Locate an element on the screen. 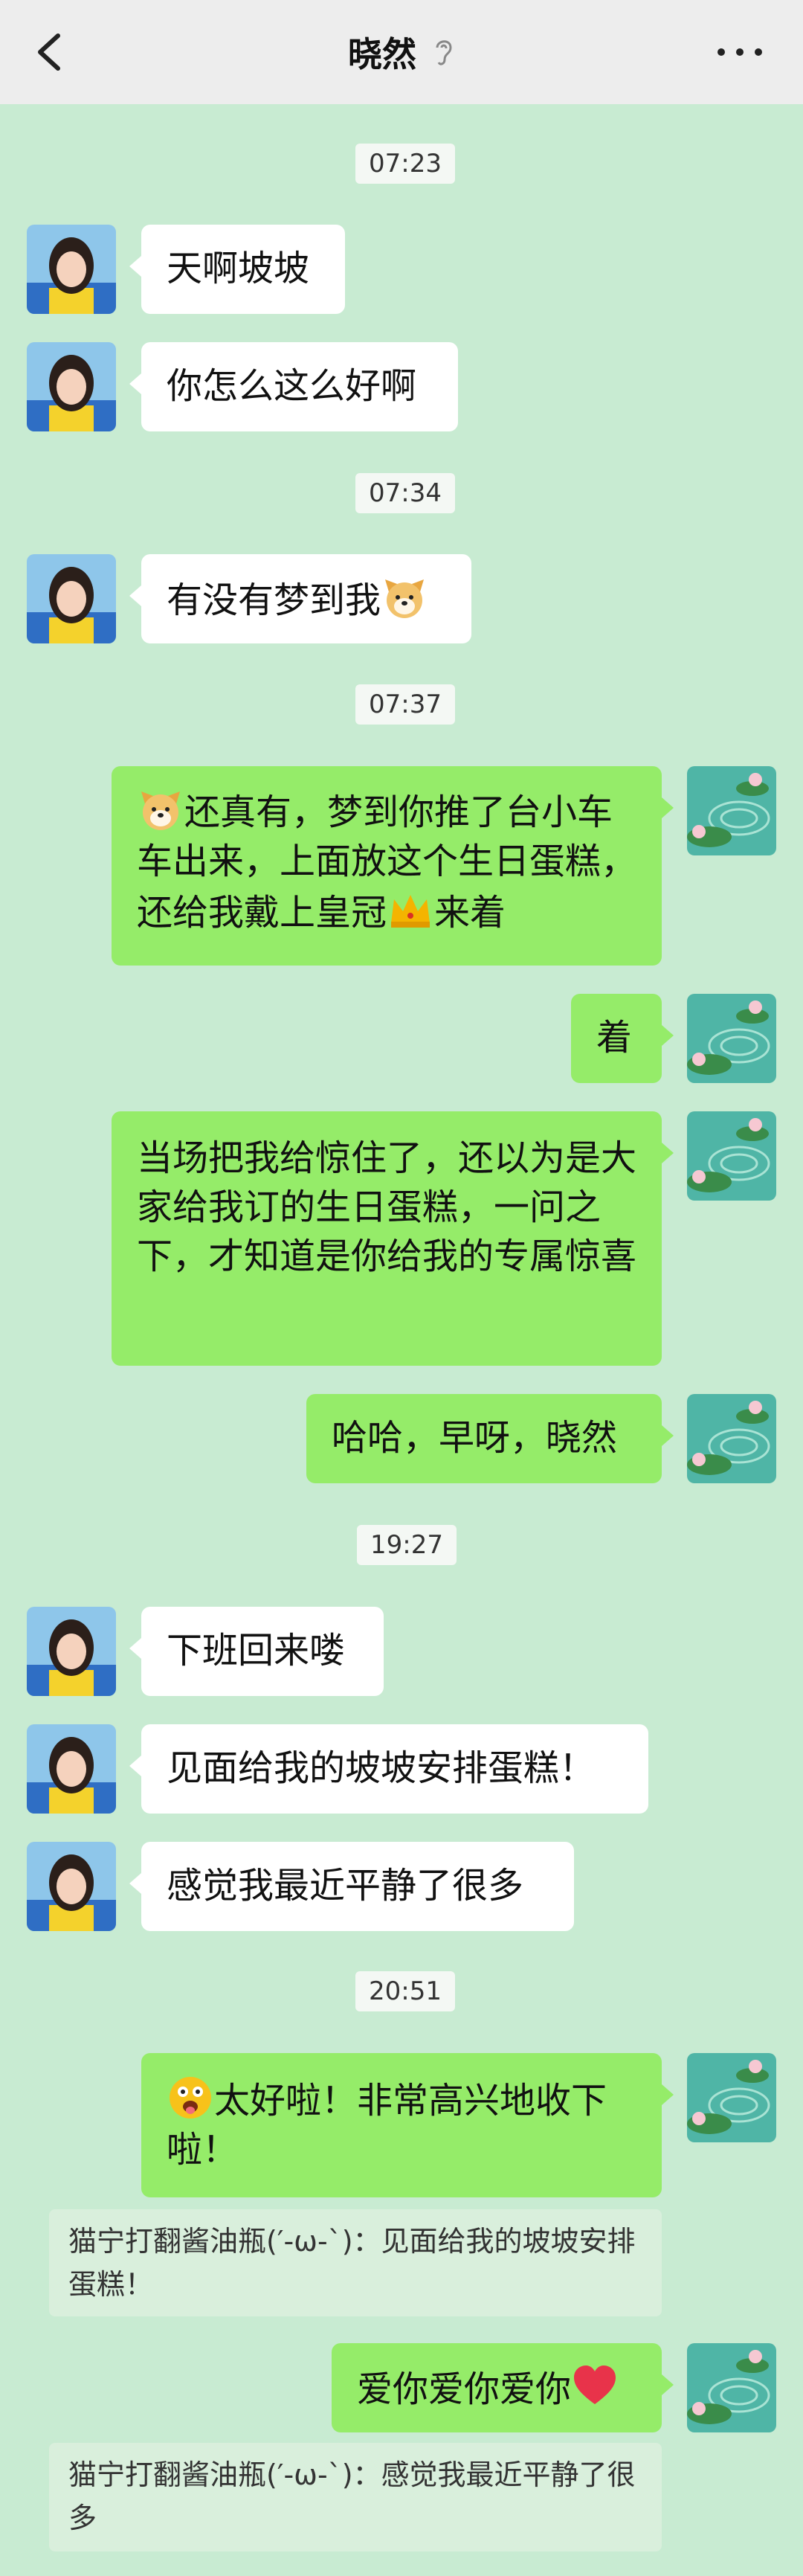 The height and width of the screenshot is (2576, 803). quoted-reply: 猫宁打翻酱油瓶(′-ω-`)：见面给我的坡坡安排蛋糕！ is located at coordinates (355, 2262).